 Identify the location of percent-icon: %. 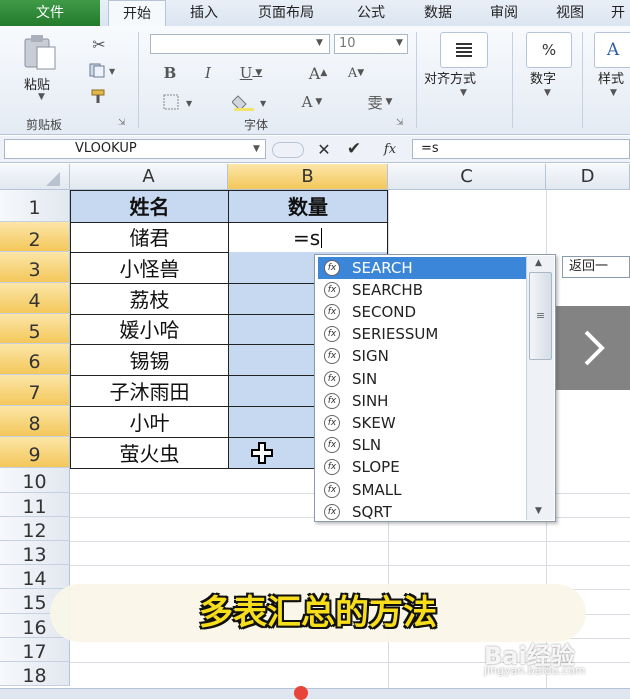
(549, 50).